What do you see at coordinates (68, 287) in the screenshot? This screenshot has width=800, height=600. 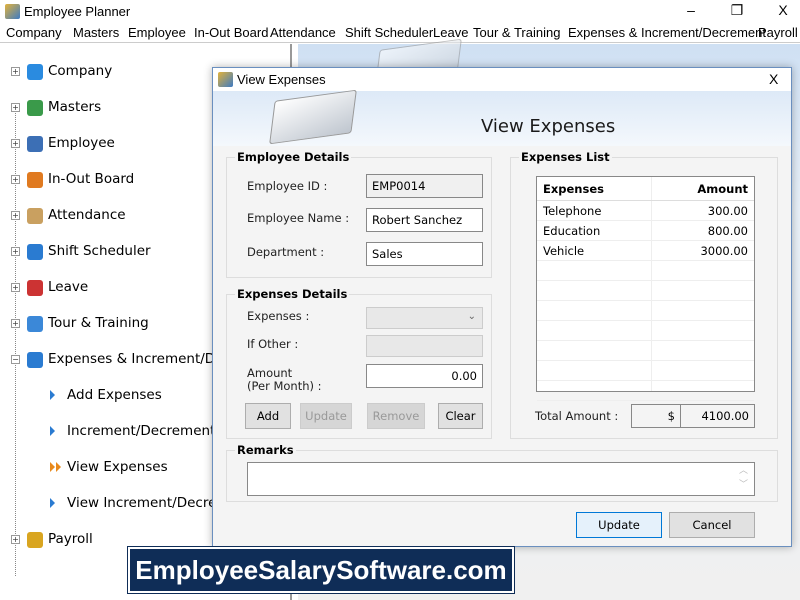 I see `tree-item-label: Leave` at bounding box center [68, 287].